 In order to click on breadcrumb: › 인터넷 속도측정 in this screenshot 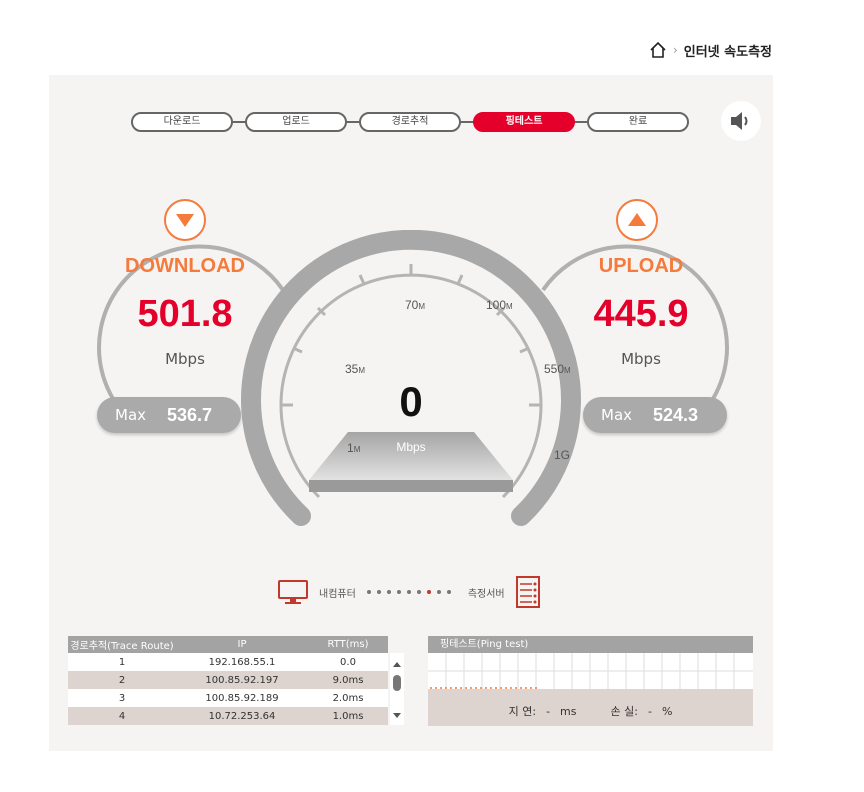, I will do `click(710, 50)`.